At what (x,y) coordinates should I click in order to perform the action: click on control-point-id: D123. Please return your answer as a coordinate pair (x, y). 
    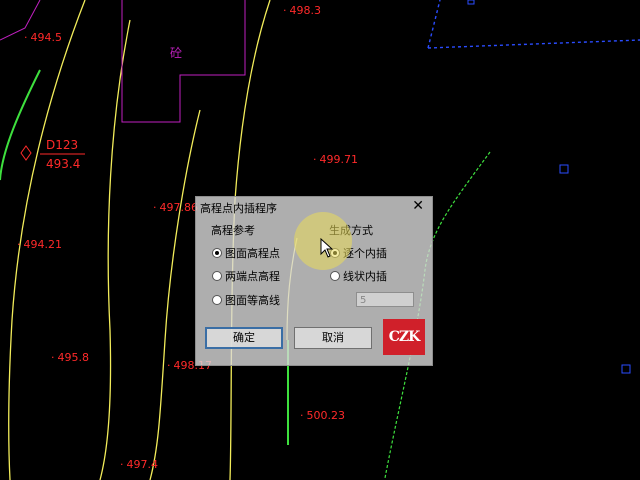
    Looking at the image, I should click on (62, 145).